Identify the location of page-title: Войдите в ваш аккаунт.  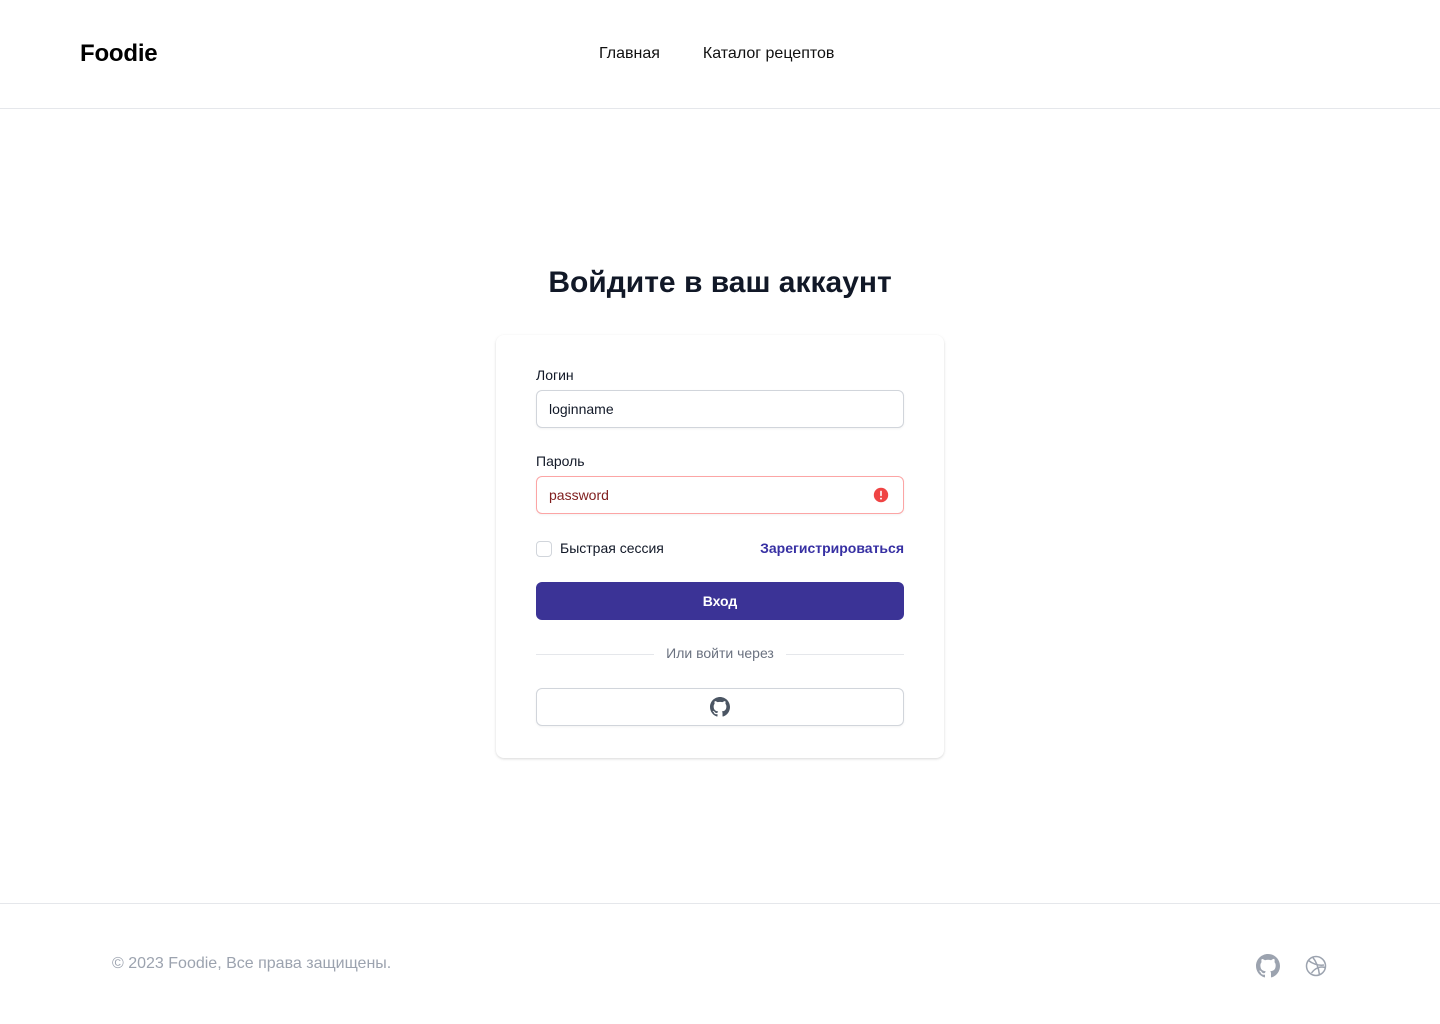
(720, 282).